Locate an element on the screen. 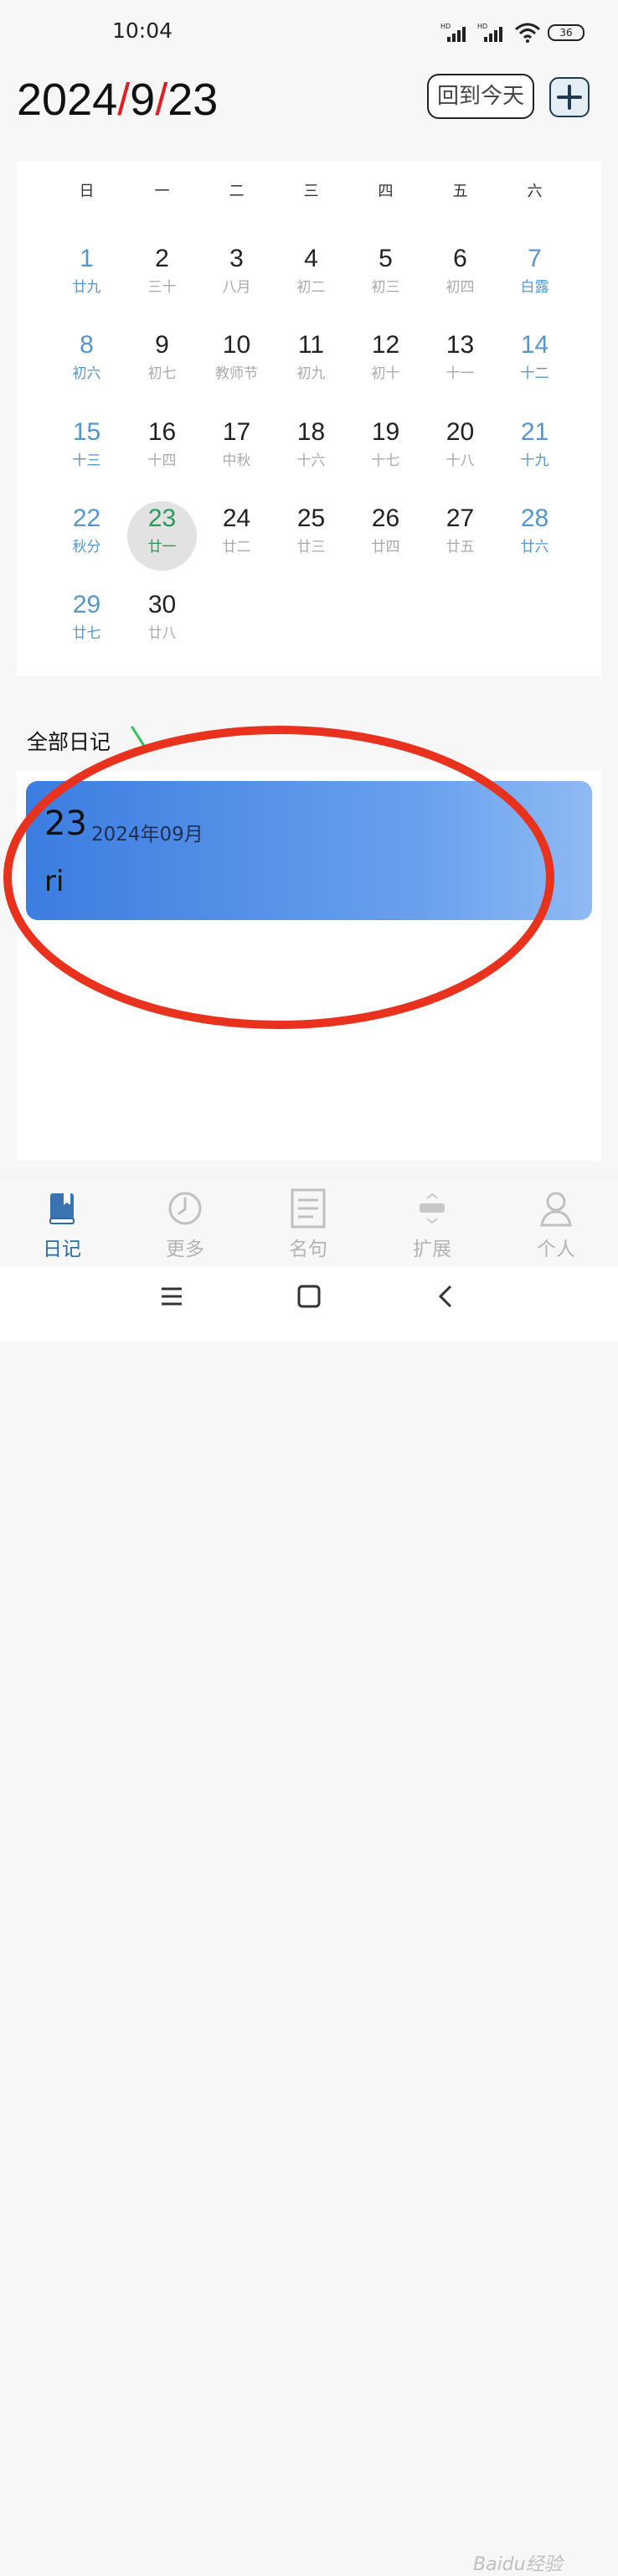  day-number: 6 is located at coordinates (460, 258).